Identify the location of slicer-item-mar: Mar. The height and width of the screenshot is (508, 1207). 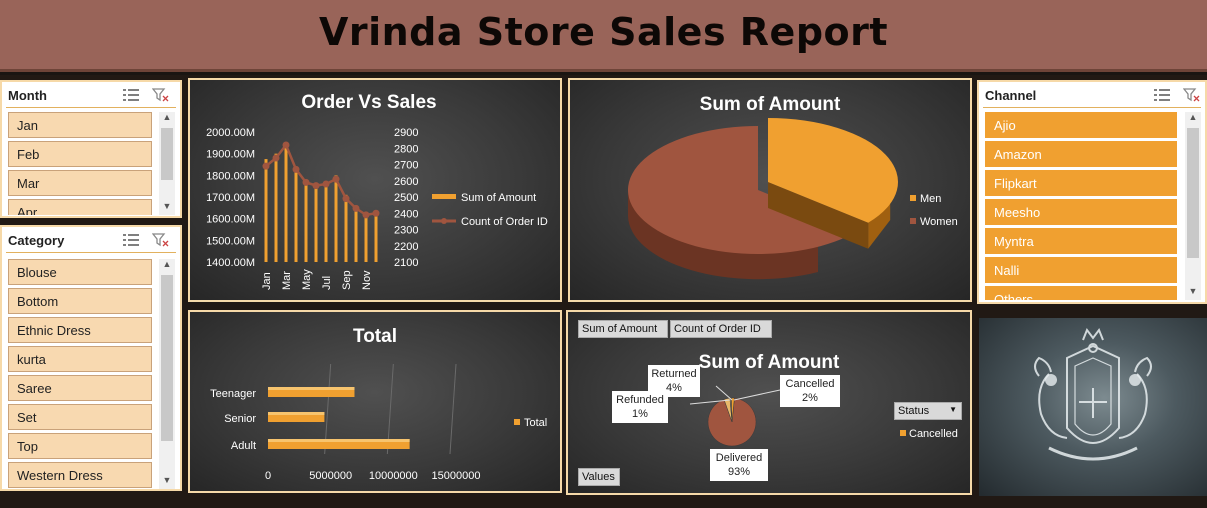
(80, 183).